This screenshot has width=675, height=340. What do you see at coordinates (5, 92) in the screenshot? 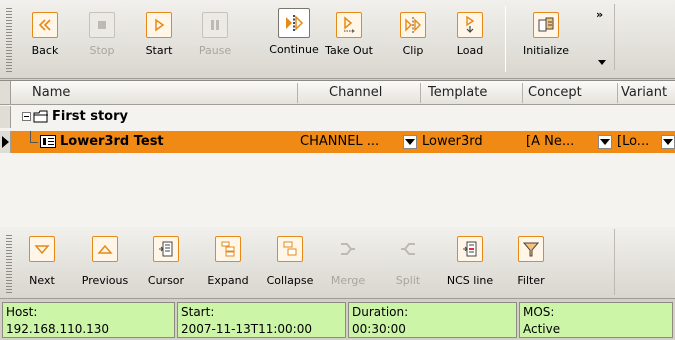
I see `header-gutter` at bounding box center [5, 92].